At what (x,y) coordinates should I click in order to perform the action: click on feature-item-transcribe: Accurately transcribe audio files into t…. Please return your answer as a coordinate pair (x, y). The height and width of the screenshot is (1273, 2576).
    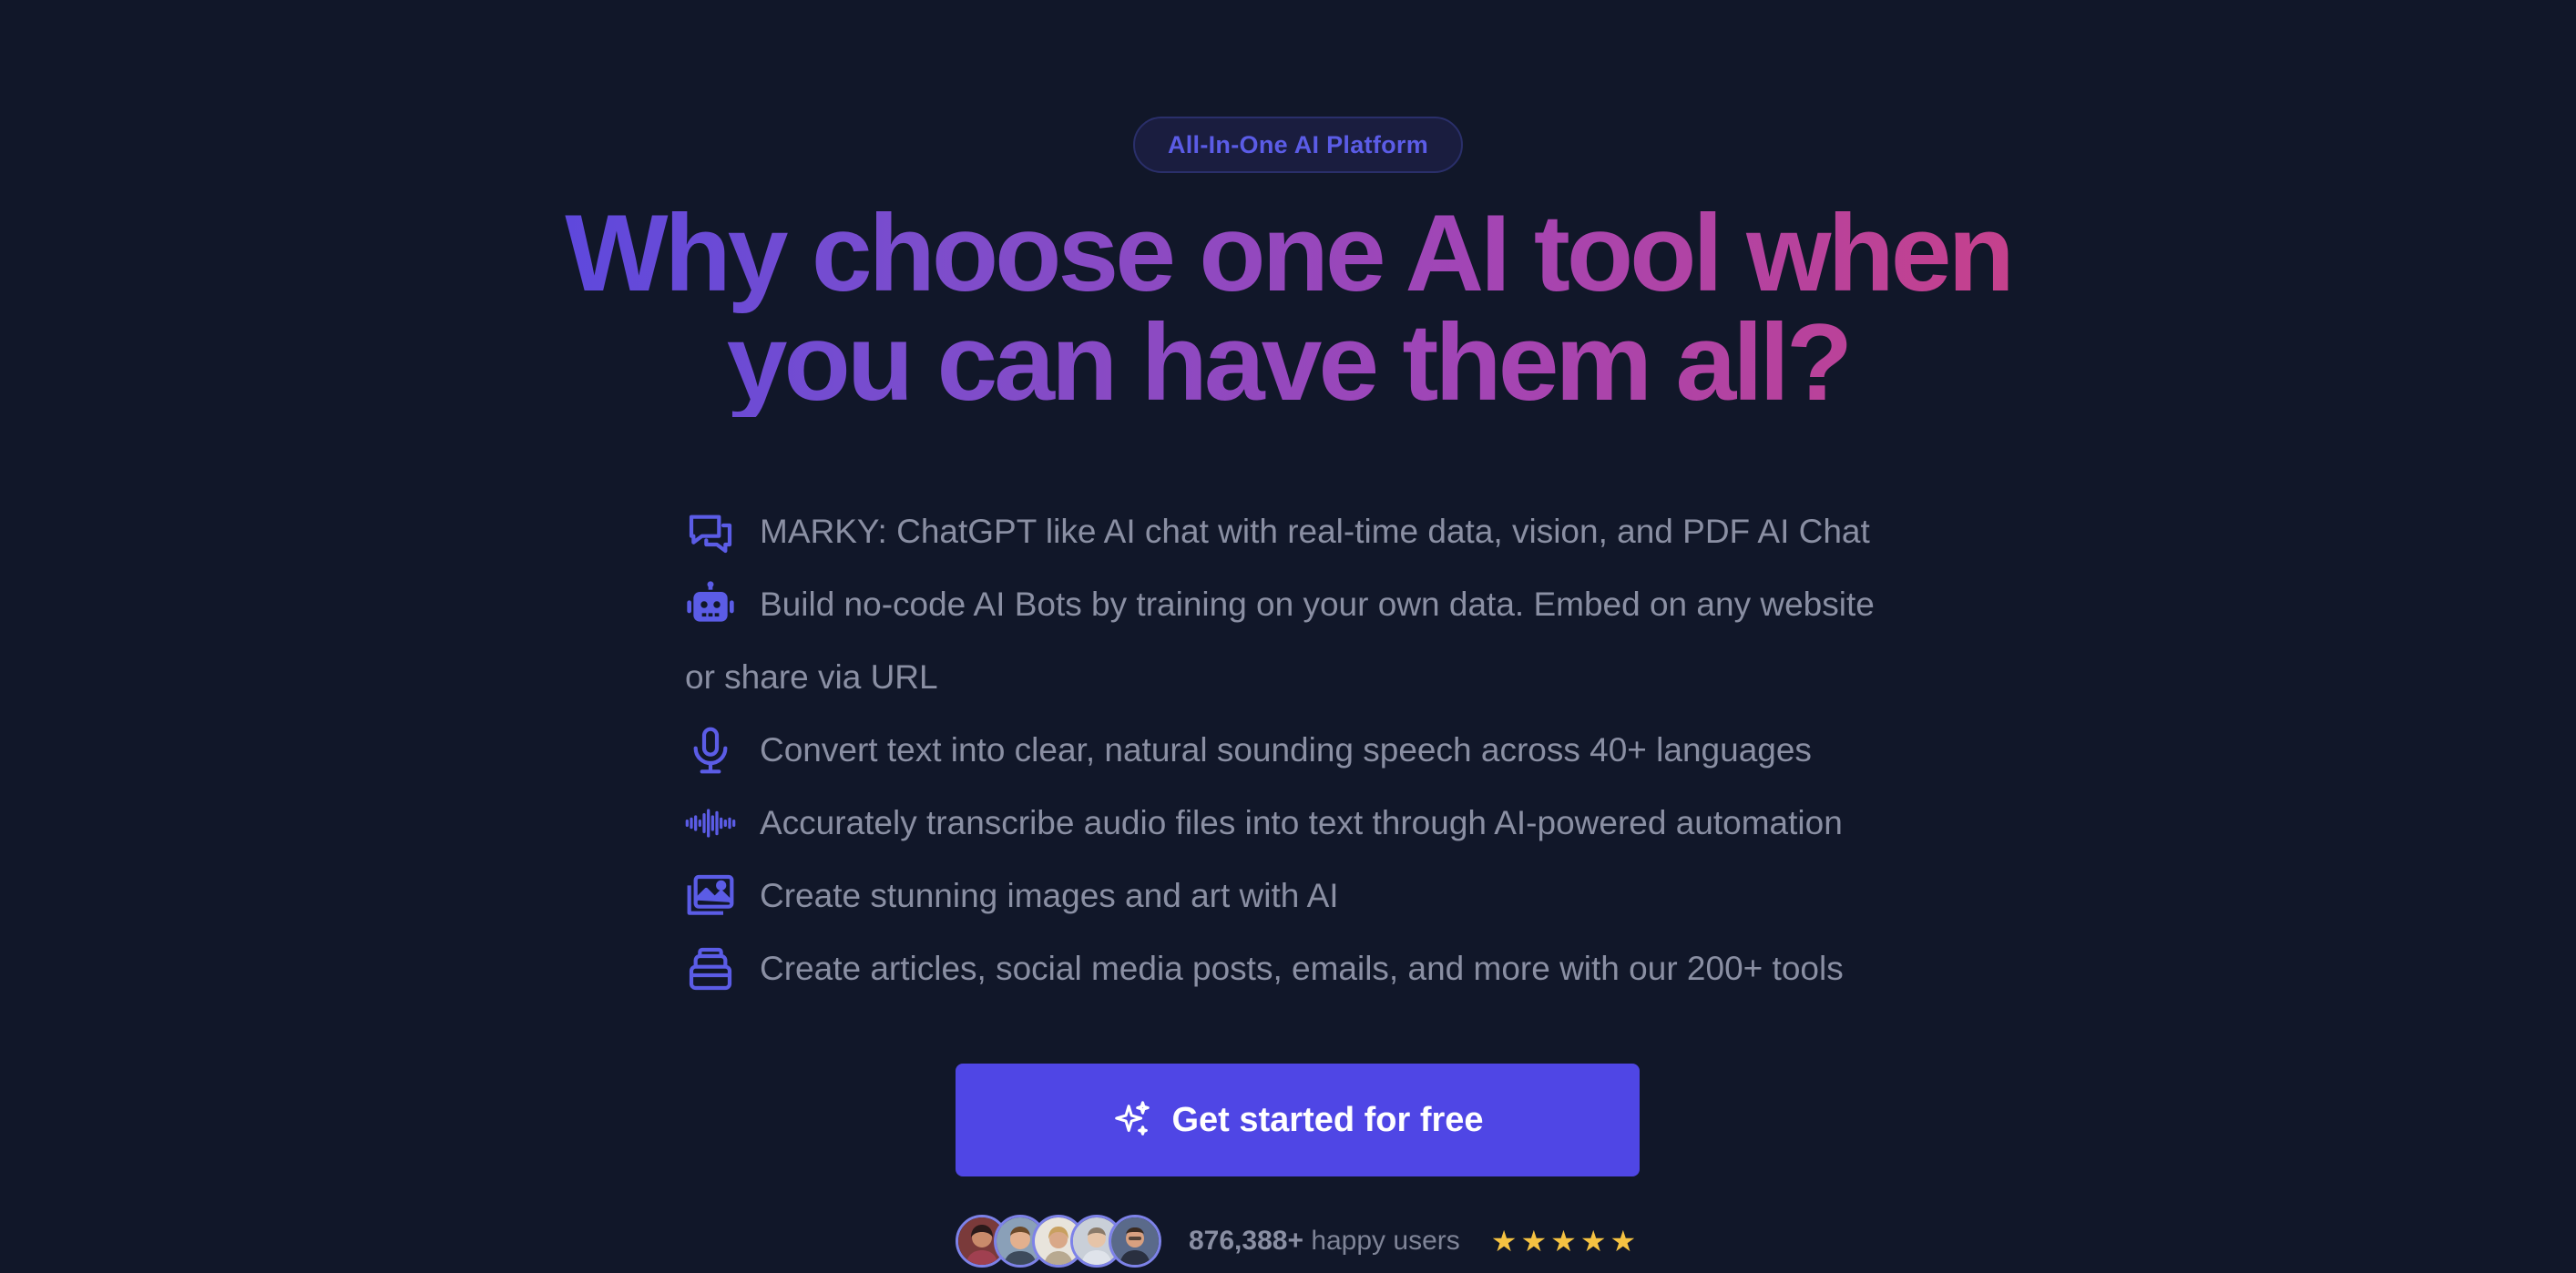
    Looking at the image, I should click on (1296, 824).